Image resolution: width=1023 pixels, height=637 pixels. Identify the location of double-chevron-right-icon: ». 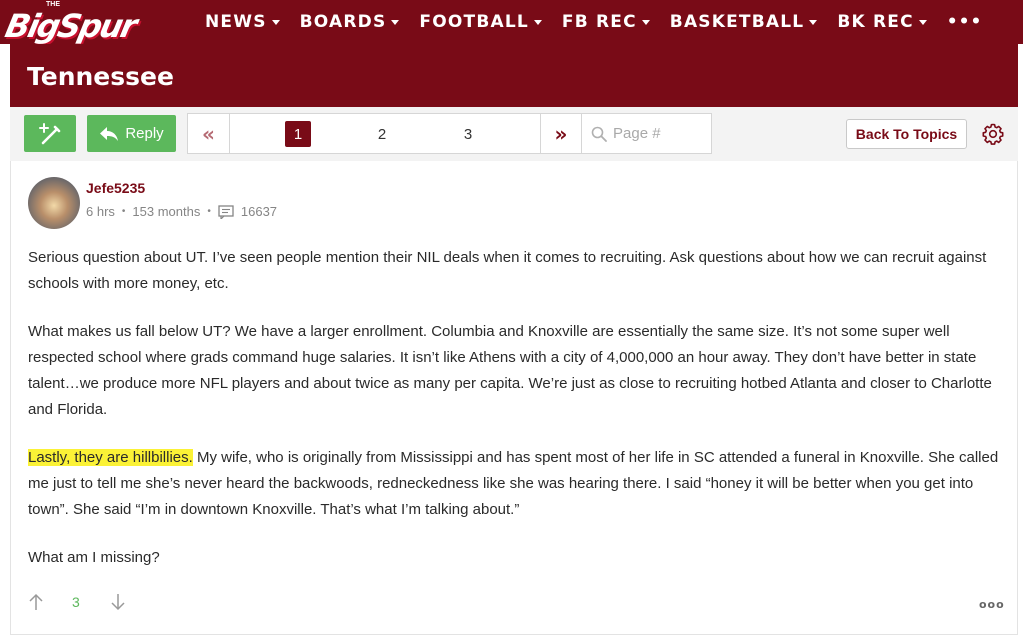
(561, 133).